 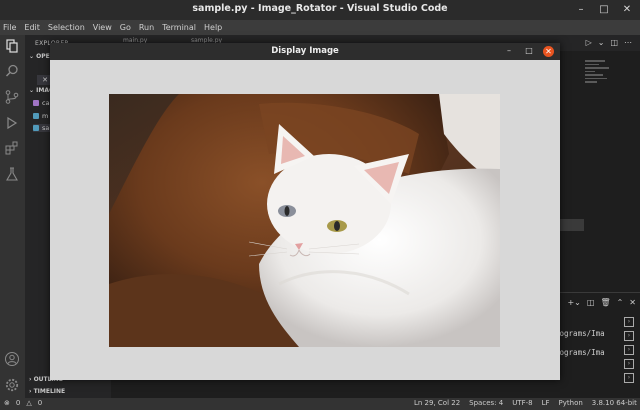 I want to click on trash-icon: 🗑, so click(x=605, y=302).